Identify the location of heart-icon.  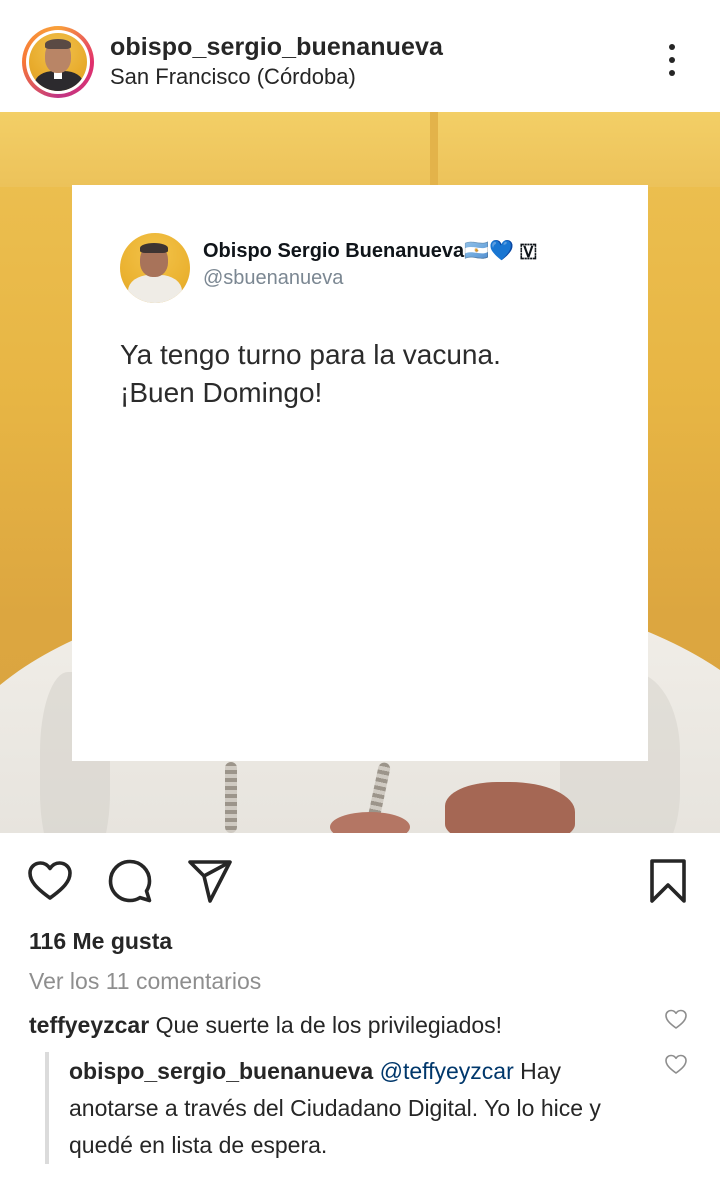
(50, 881).